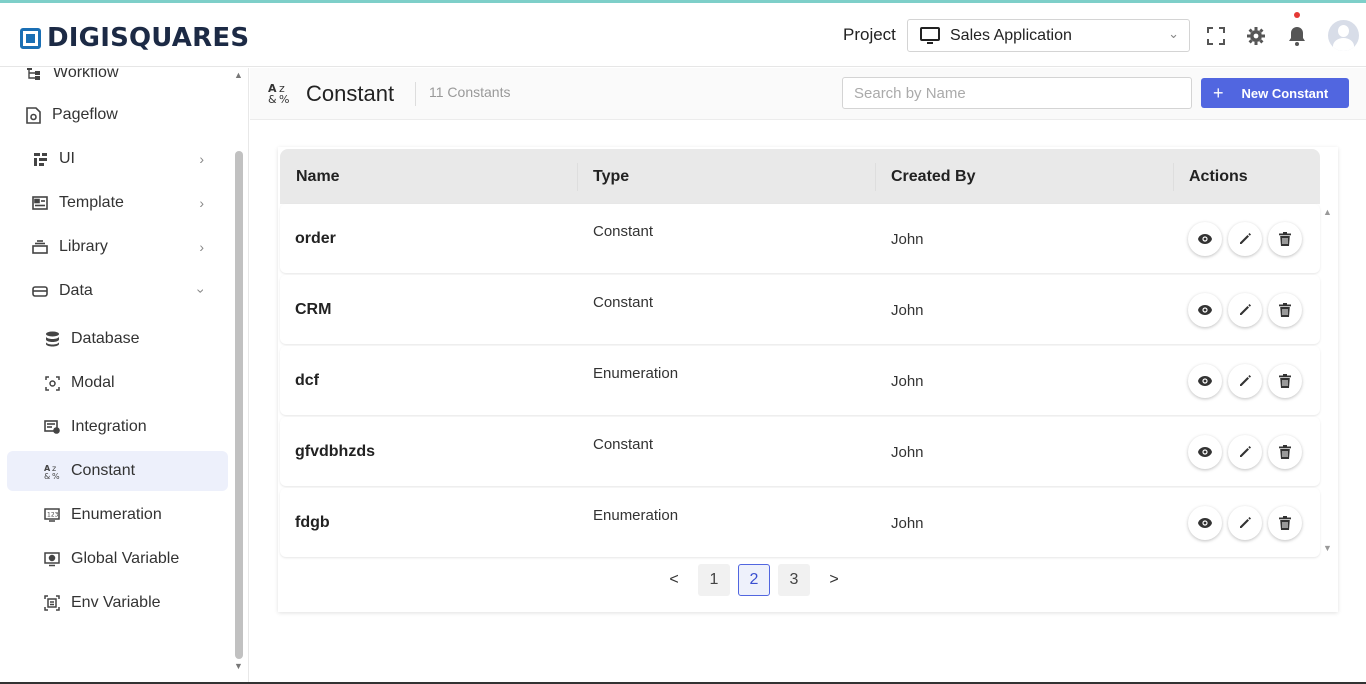  Describe the element at coordinates (67, 158) in the screenshot. I see `sidebar-item-label: UI` at that location.